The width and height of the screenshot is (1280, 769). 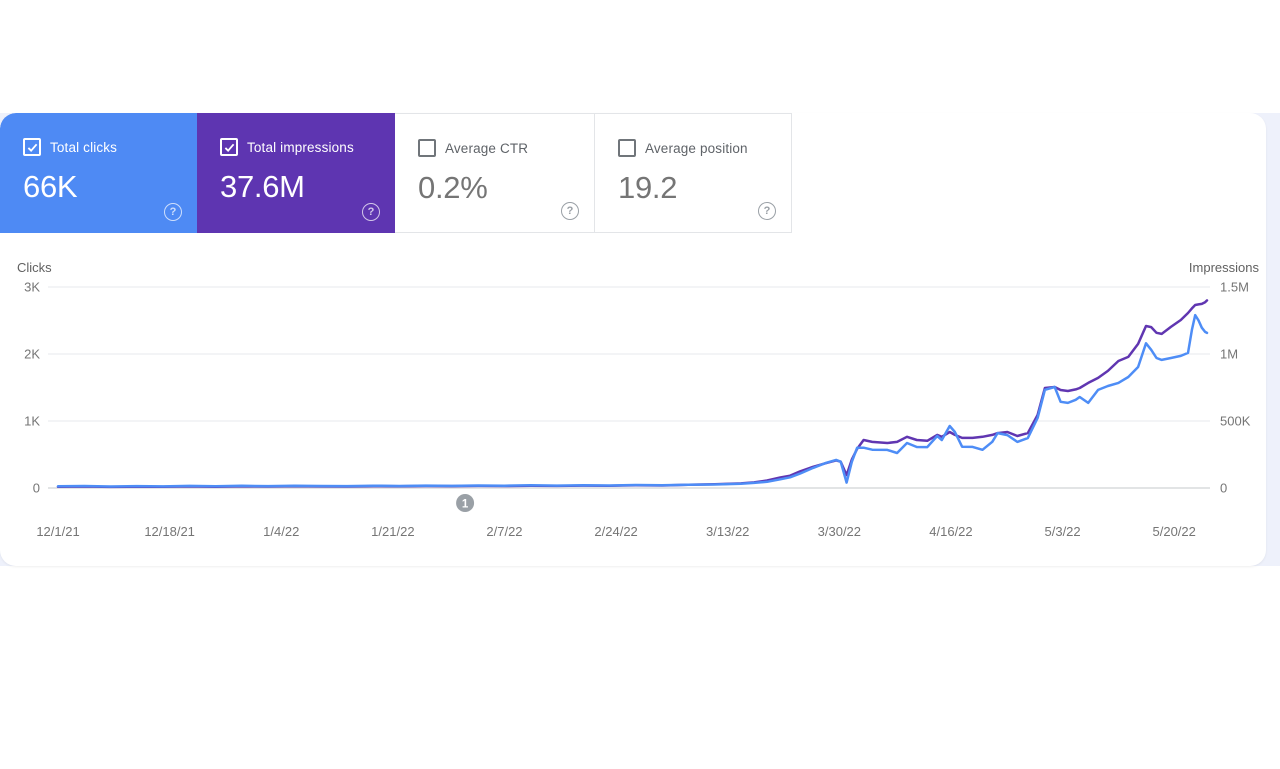 What do you see at coordinates (1235, 388) in the screenshot?
I see `right-axis-tick-labels: 0 500K 1M 1.5M` at bounding box center [1235, 388].